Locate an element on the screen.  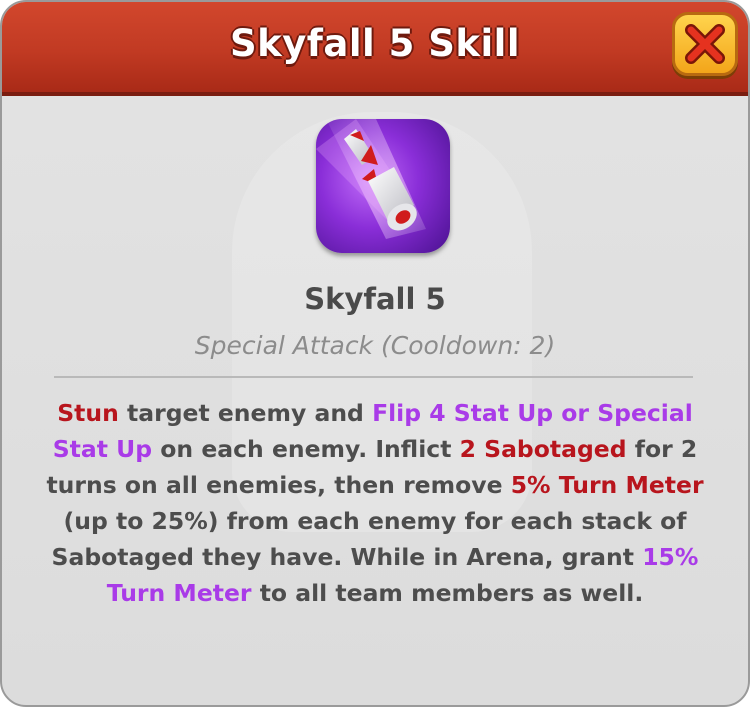
dialog-title: Skyfall 5 Skill is located at coordinates (375, 43).